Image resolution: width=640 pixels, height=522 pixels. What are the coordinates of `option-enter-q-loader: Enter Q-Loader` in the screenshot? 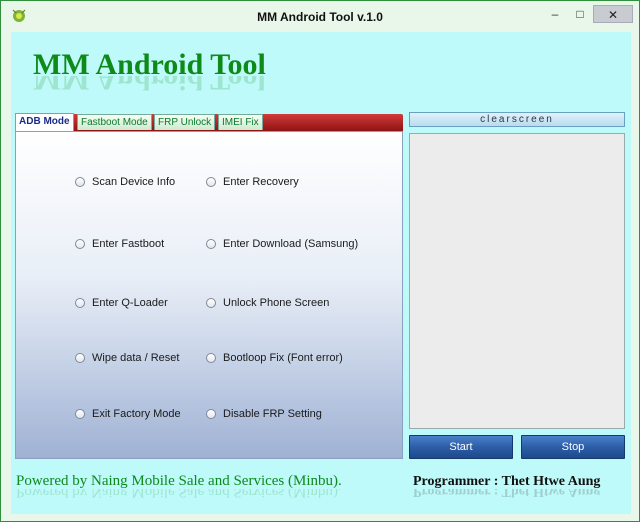 It's located at (121, 303).